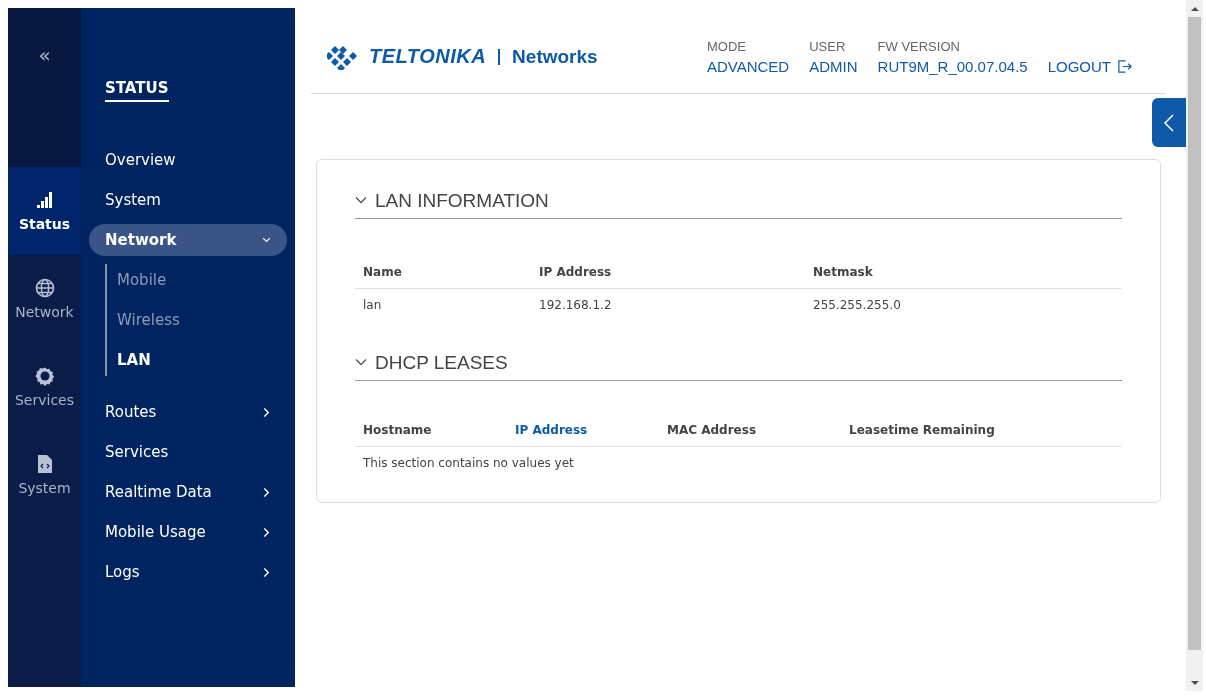 This screenshot has height=699, width=1206. What do you see at coordinates (428, 56) in the screenshot?
I see `brand-name: TELTONIKA` at bounding box center [428, 56].